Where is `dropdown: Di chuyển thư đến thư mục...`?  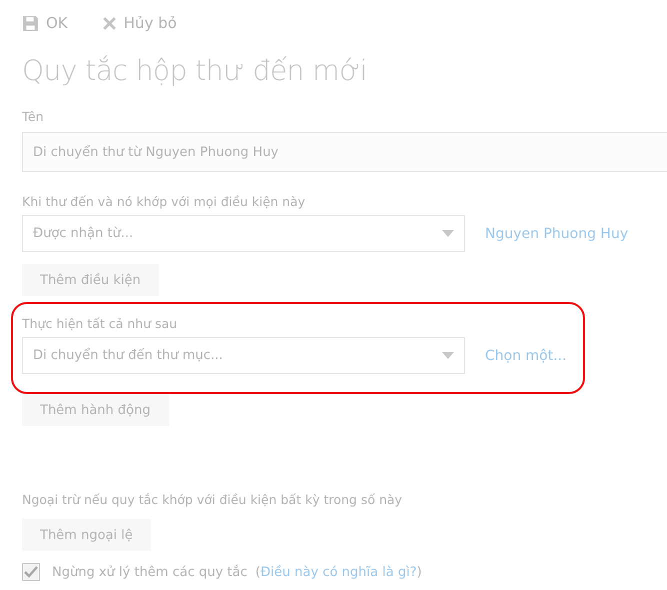
dropdown: Di chuyển thư đến thư mục... is located at coordinates (243, 355).